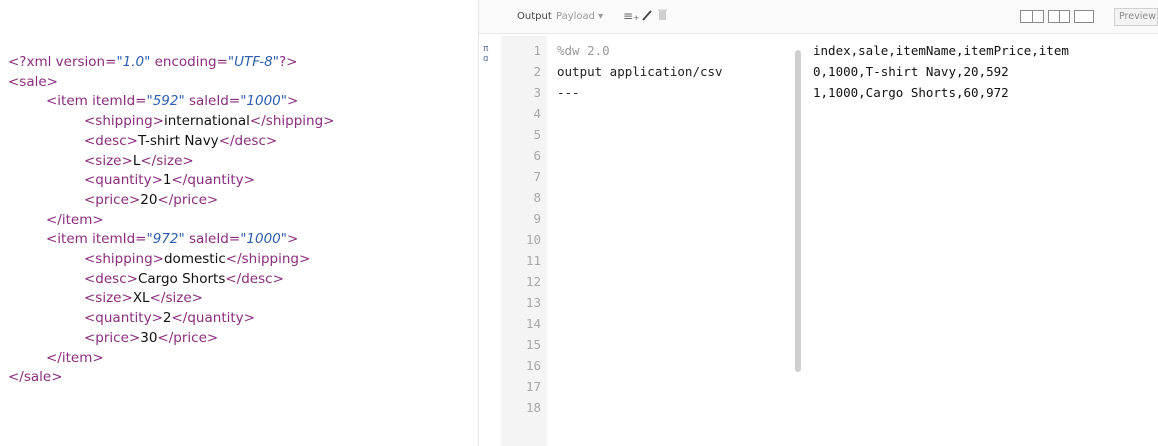  Describe the element at coordinates (533, 281) in the screenshot. I see `line-number: 12` at that location.